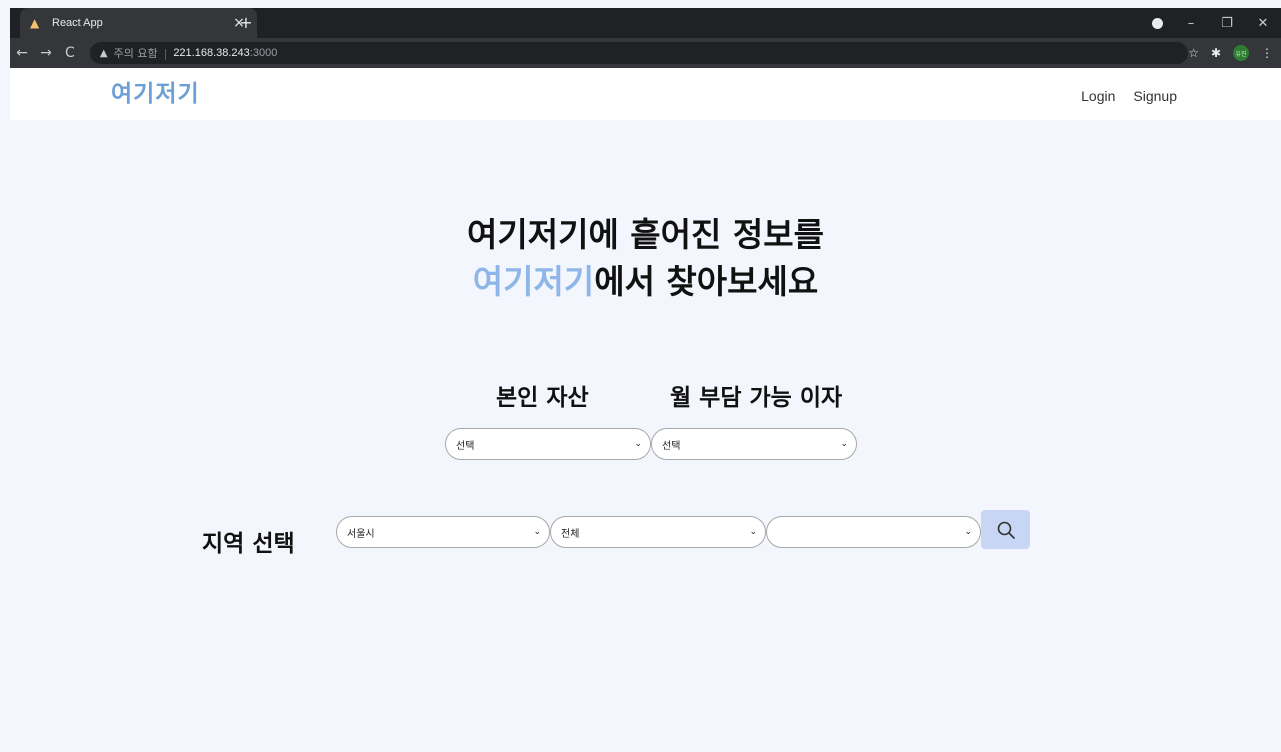  I want to click on toolbar-right: ☆ ✱ 유진 ⋮, so click(1234, 53).